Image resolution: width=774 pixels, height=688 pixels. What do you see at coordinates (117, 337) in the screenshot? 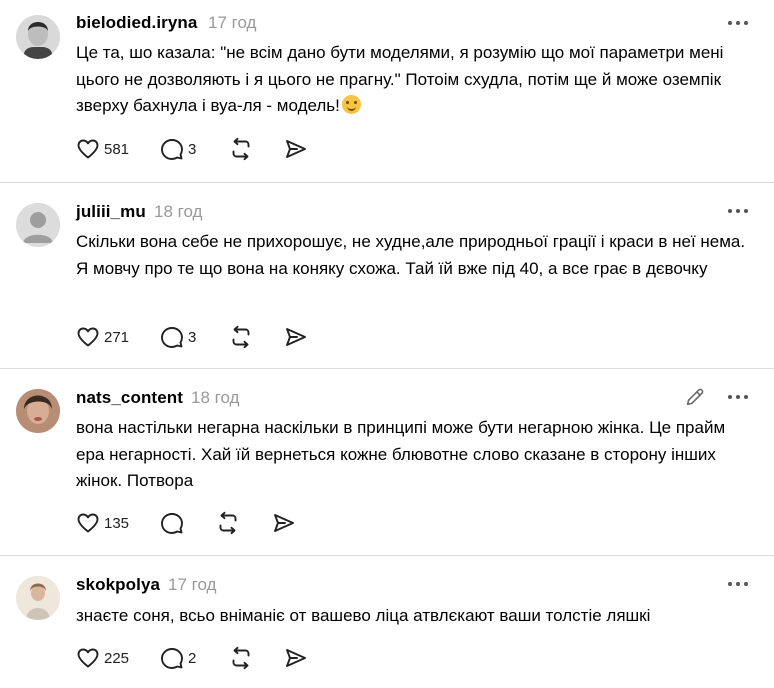
I see `like-count: 271` at bounding box center [117, 337].